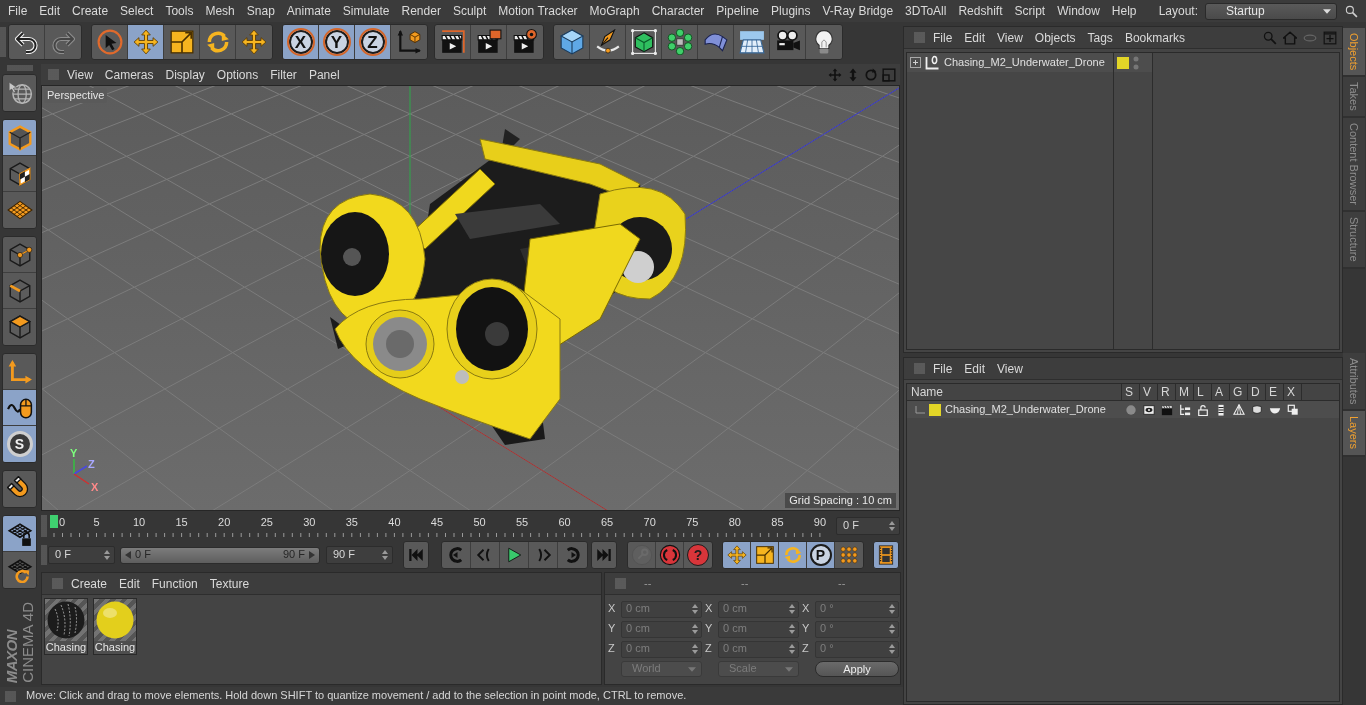 The height and width of the screenshot is (705, 1366). I want to click on menu-item: Mesh, so click(220, 11).